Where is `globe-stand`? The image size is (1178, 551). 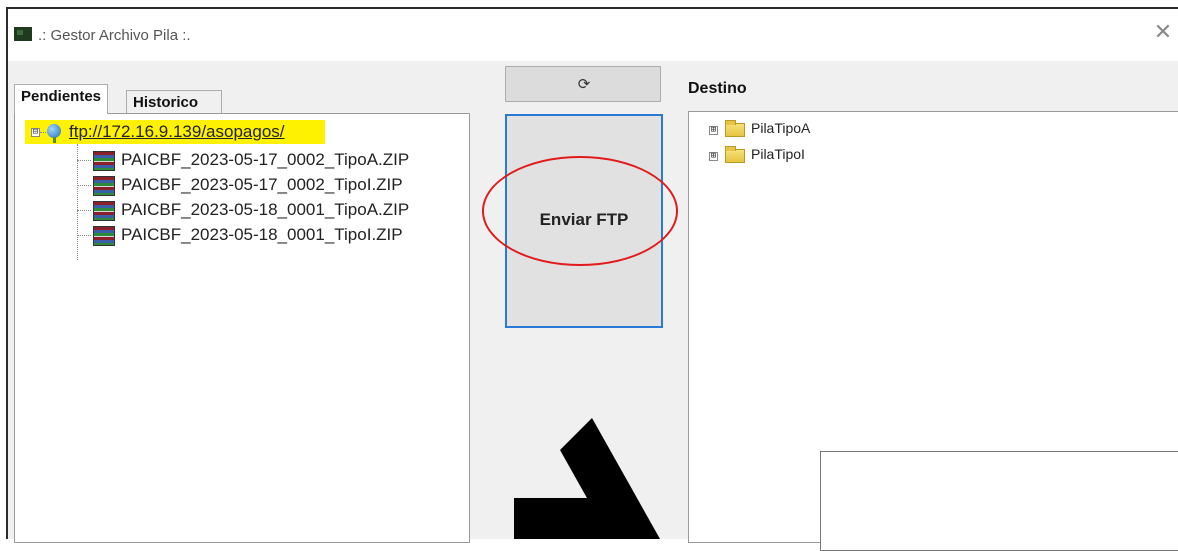 globe-stand is located at coordinates (54, 140).